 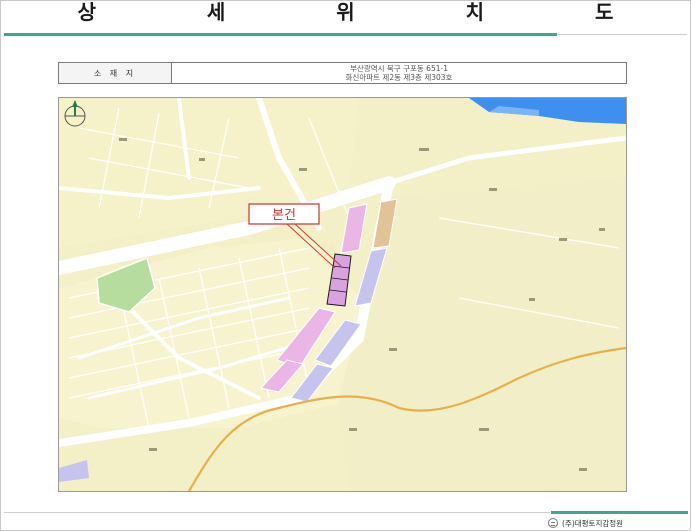 What do you see at coordinates (622, 34) in the screenshot?
I see `title-underline-extension` at bounding box center [622, 34].